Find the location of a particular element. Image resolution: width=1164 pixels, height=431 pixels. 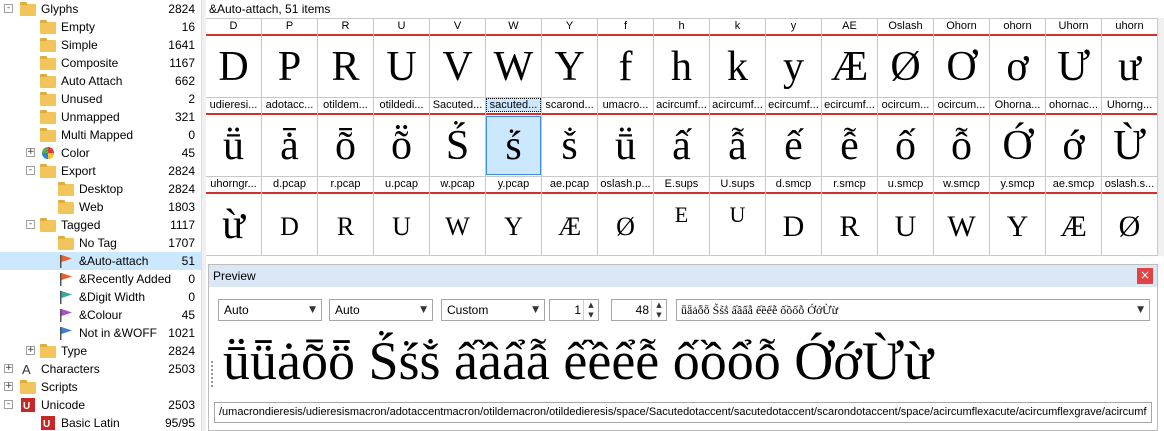

glyph-cell: acircumf... ẫ is located at coordinates (738, 137).